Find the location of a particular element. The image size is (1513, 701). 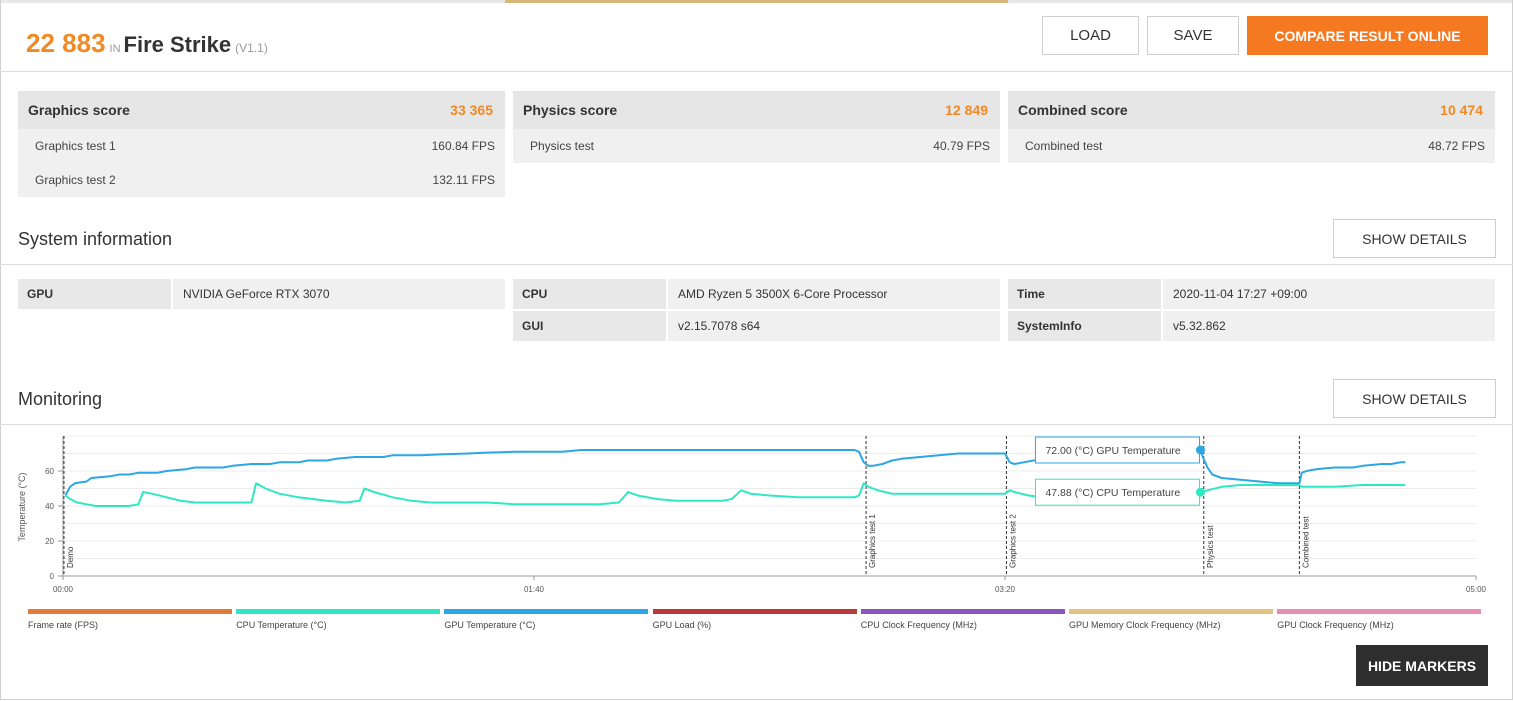

physics-score-header: Physics score 12 849 is located at coordinates (756, 110).